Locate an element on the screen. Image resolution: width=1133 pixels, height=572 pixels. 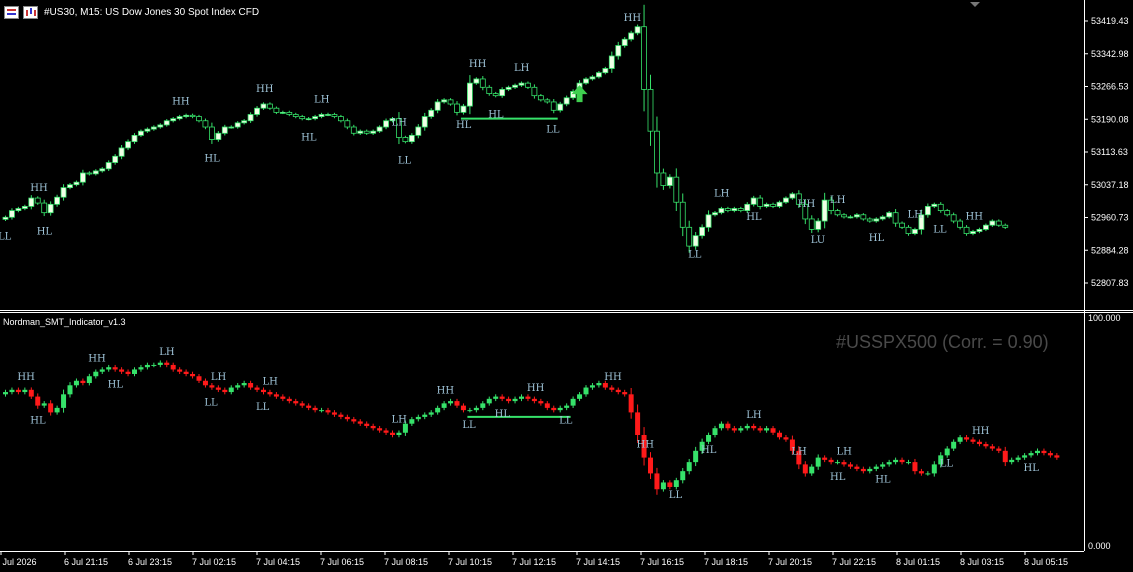
swing-label: LL is located at coordinates (553, 129).